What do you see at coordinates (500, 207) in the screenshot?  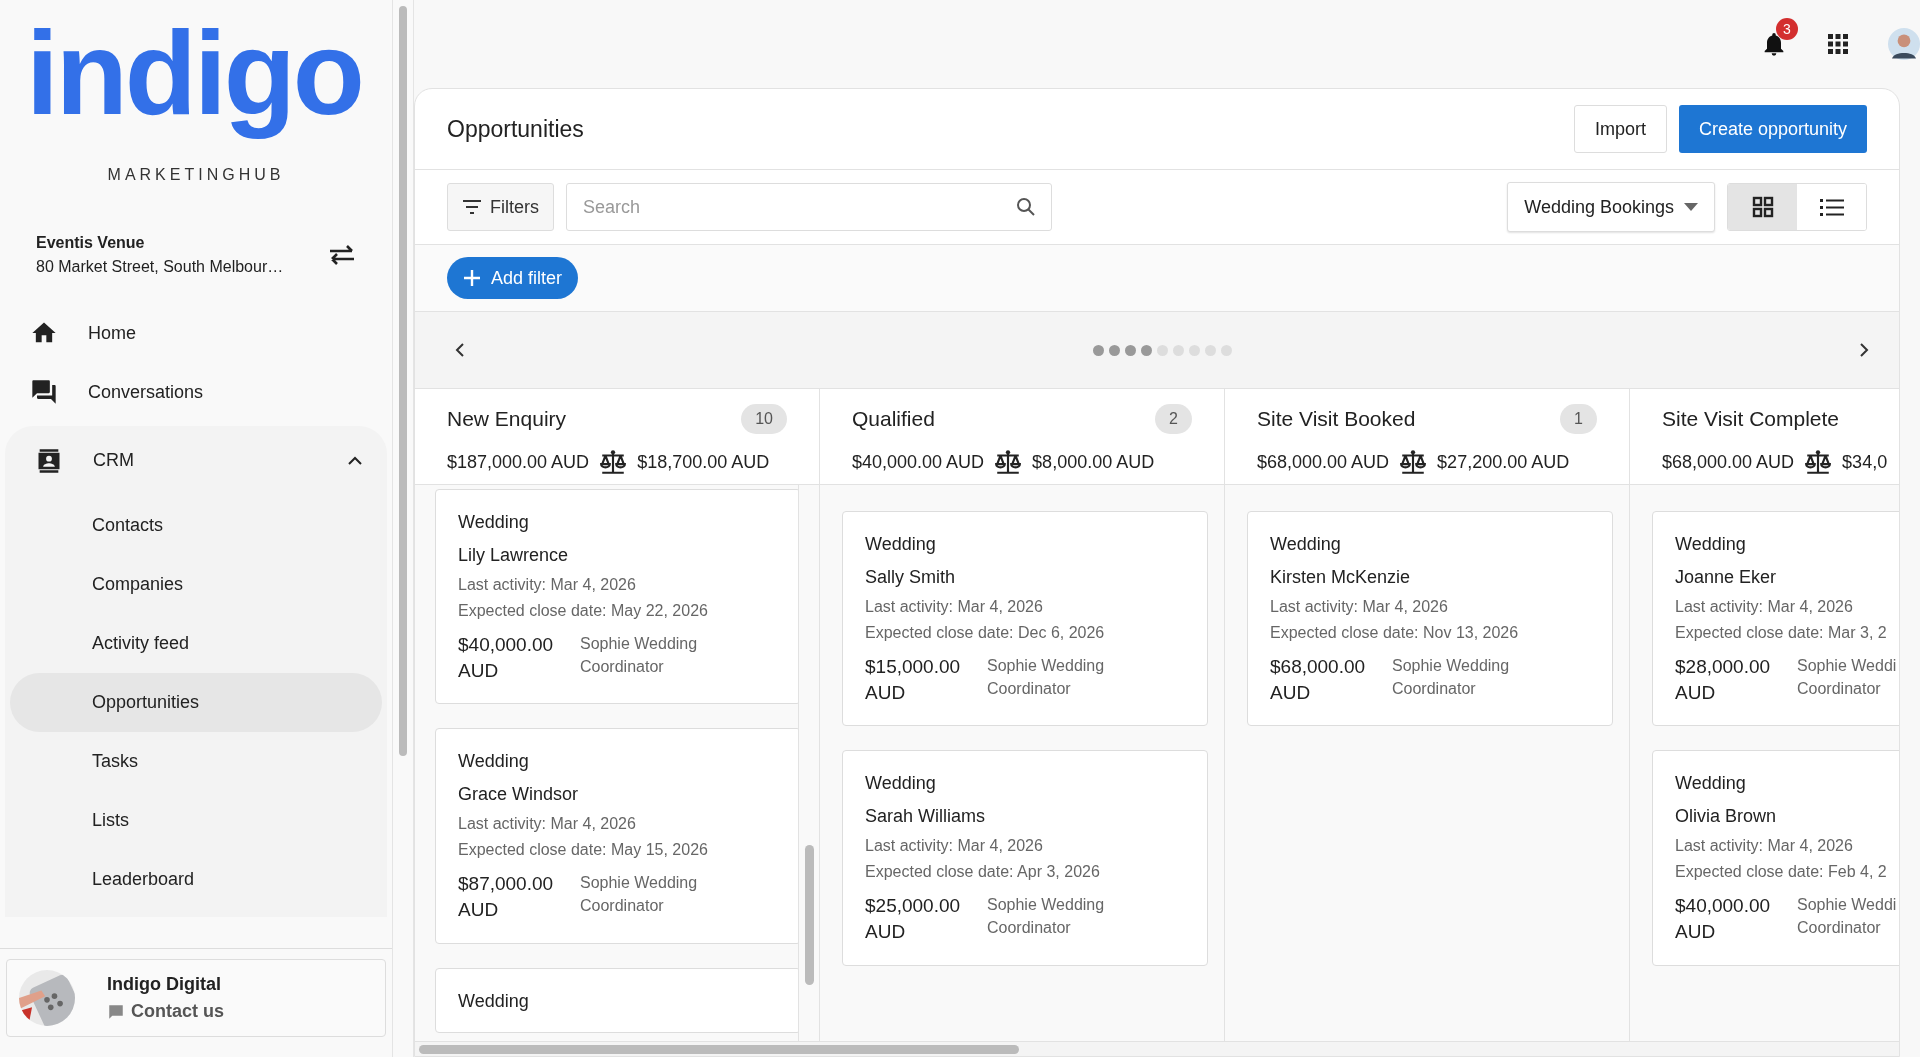 I see `filters-button: Filters` at bounding box center [500, 207].